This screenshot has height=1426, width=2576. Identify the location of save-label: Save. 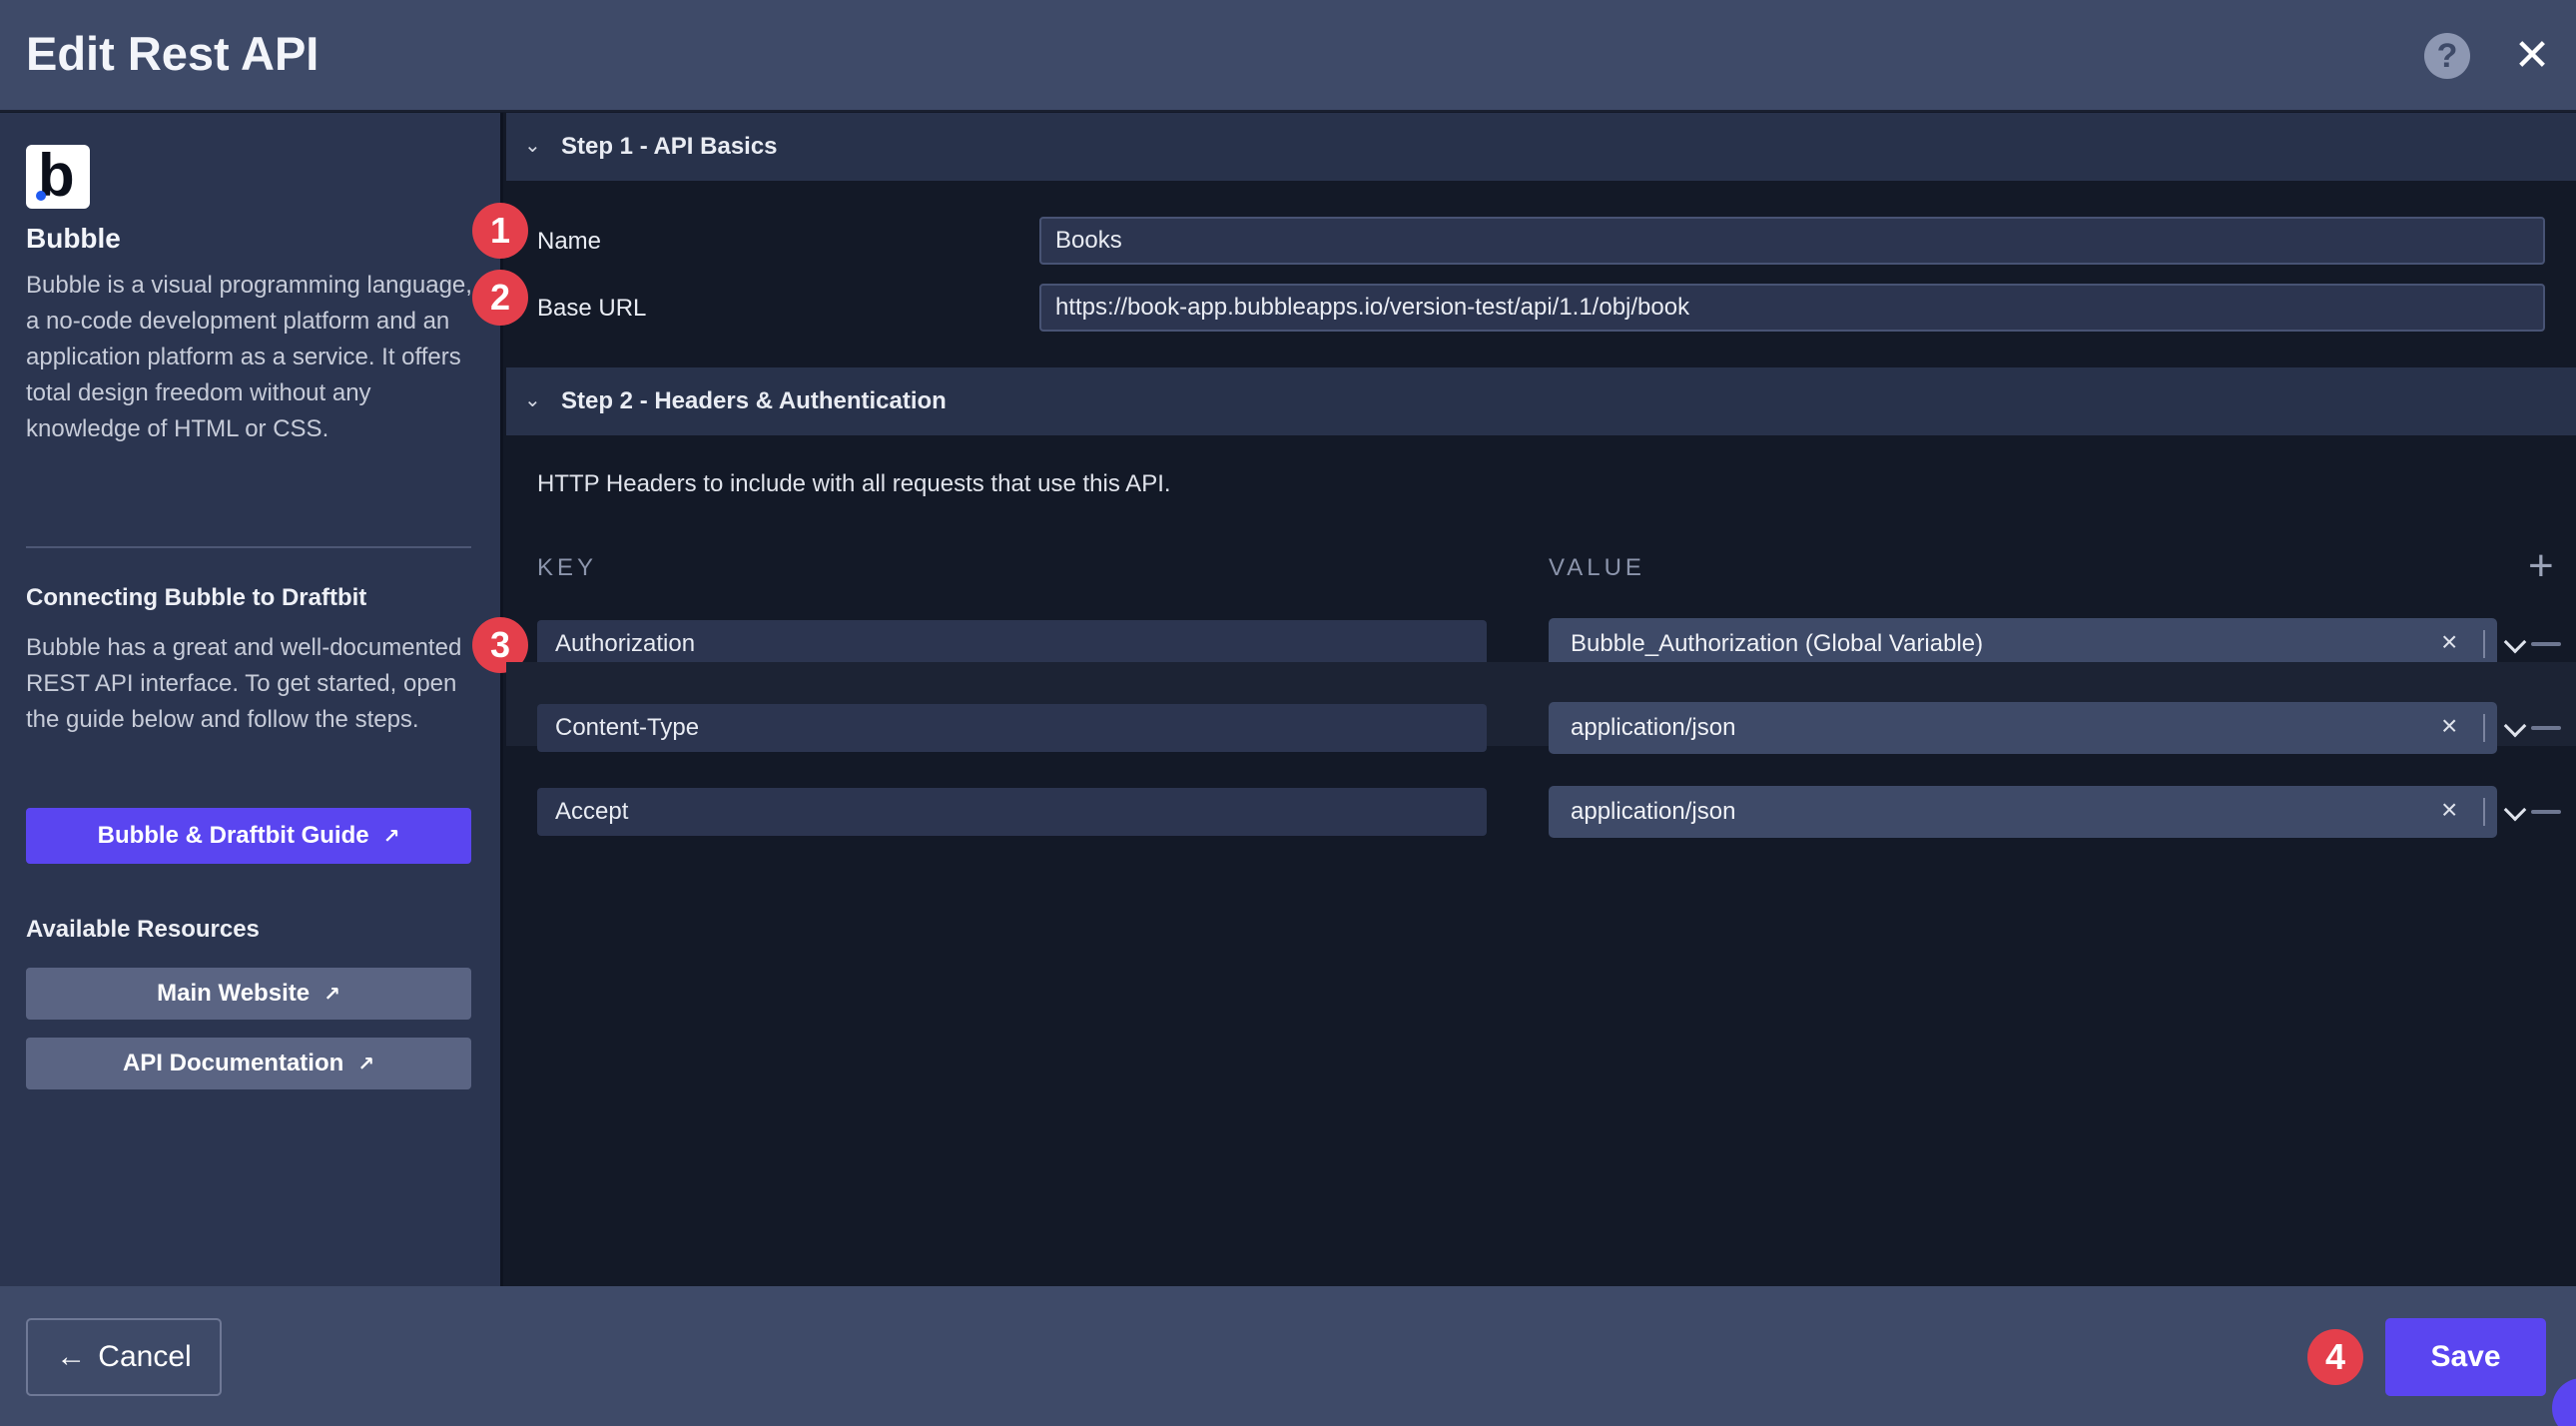
(2465, 1357).